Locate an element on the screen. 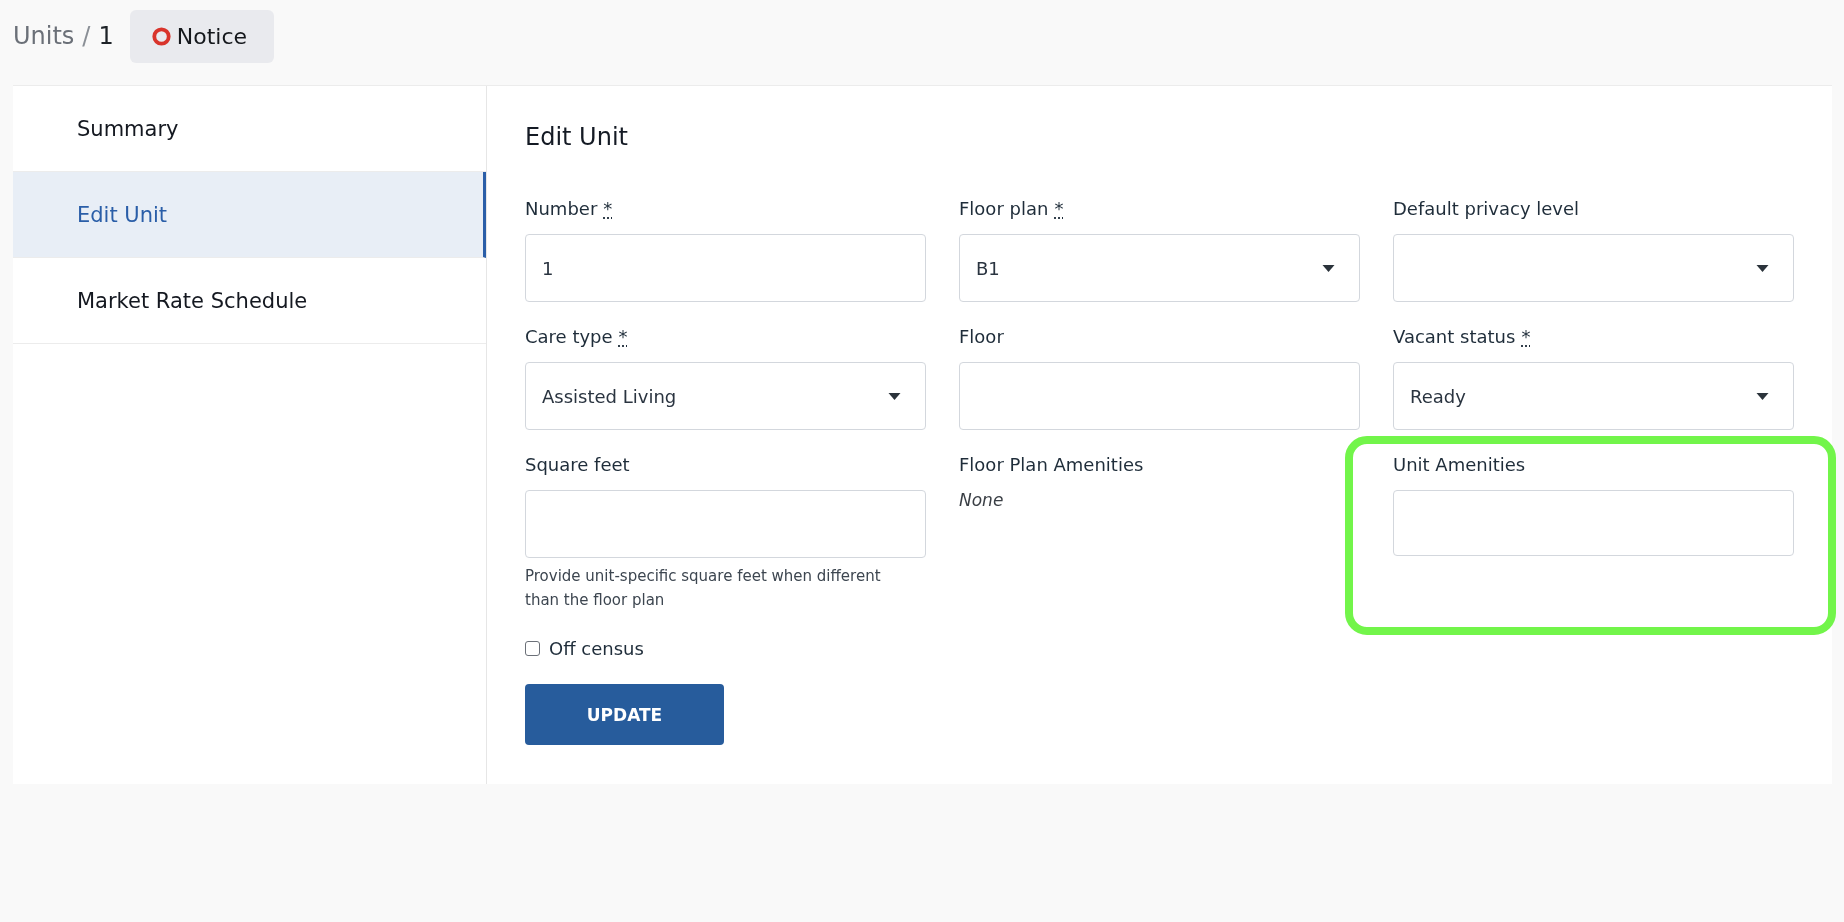 This screenshot has width=1844, height=922. dropdown is located at coordinates (1593, 268).